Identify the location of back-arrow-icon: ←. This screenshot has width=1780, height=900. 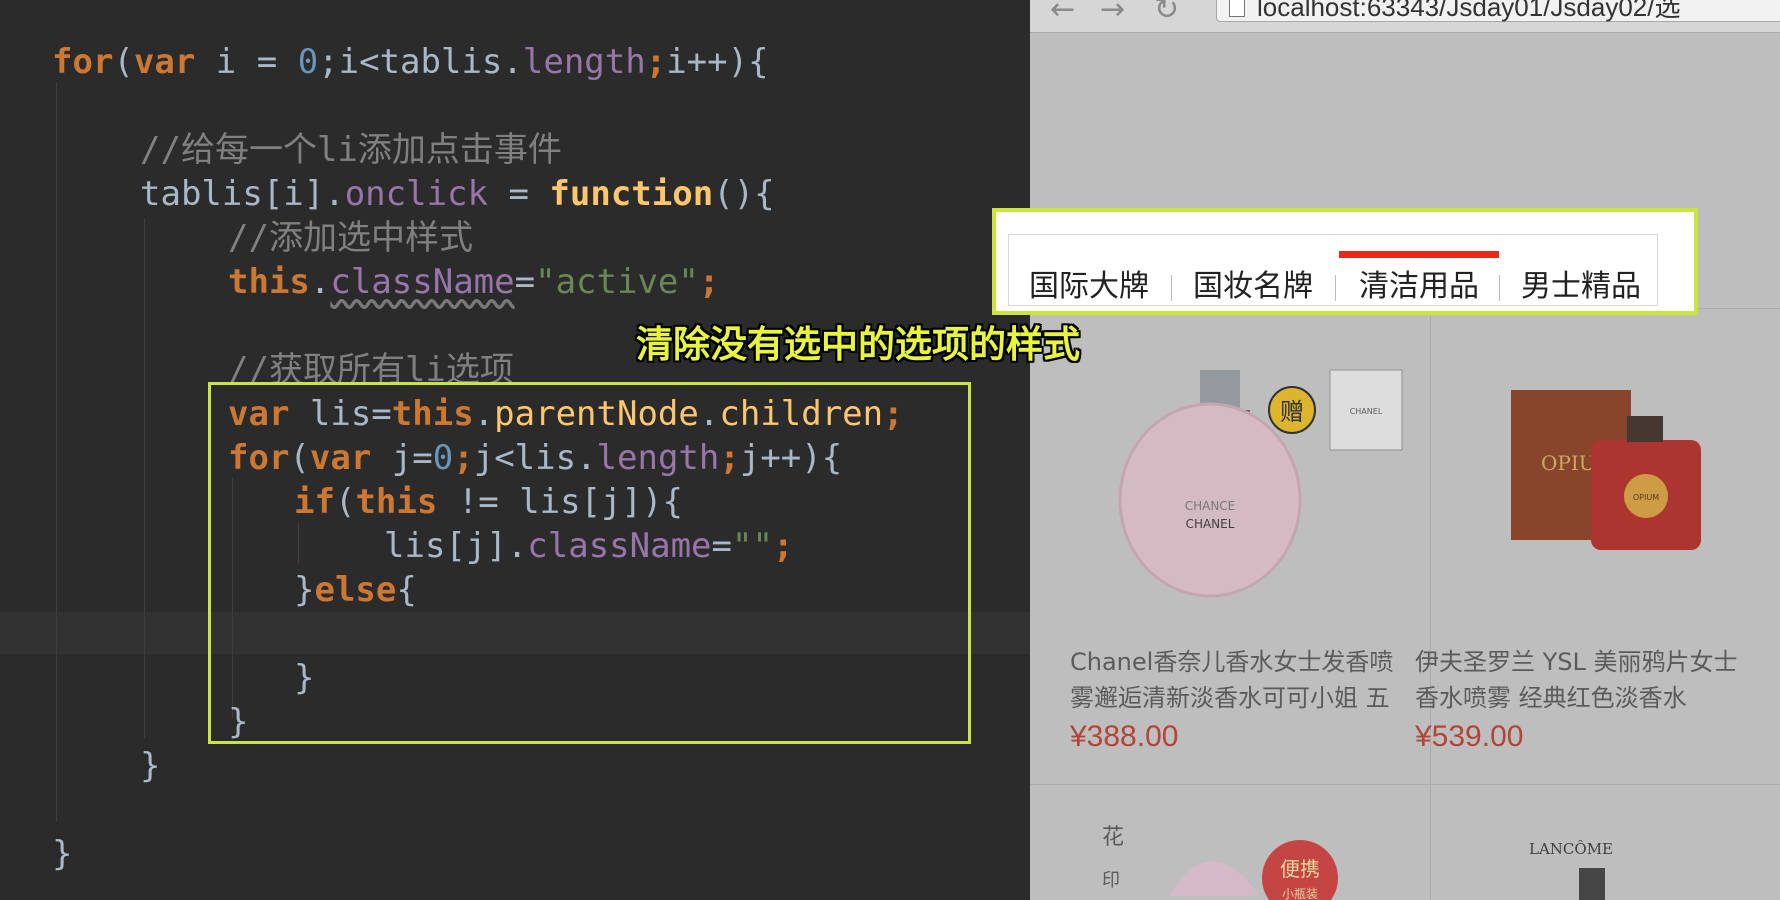
(1062, 13).